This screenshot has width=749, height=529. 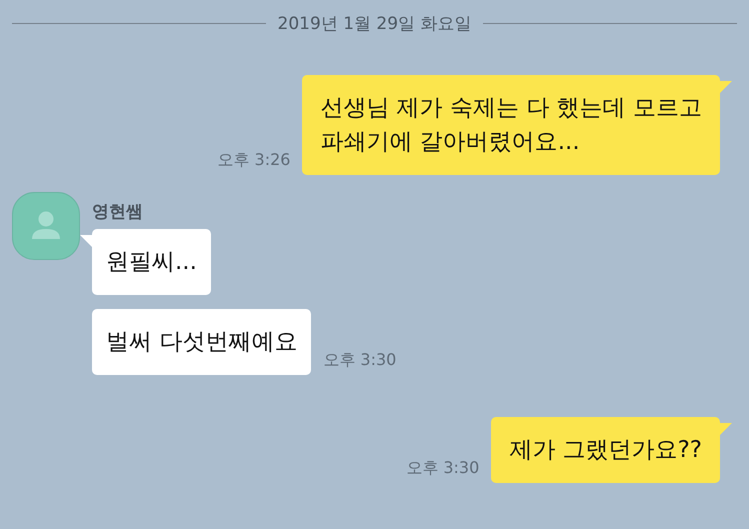 What do you see at coordinates (118, 212) in the screenshot?
I see `sender-name: 영현쌤` at bounding box center [118, 212].